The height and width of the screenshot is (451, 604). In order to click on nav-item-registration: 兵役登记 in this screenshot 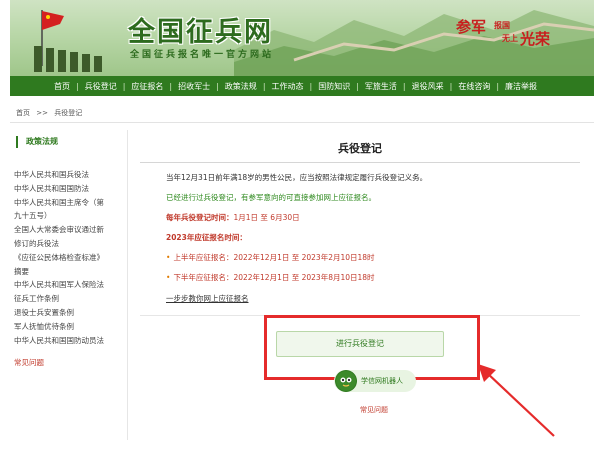, I will do `click(101, 86)`.